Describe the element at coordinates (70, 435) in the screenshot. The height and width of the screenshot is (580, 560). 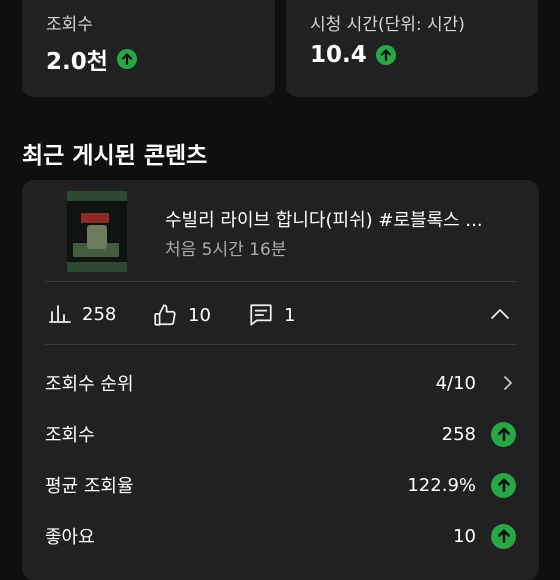
I see `row-label: 조회수` at that location.